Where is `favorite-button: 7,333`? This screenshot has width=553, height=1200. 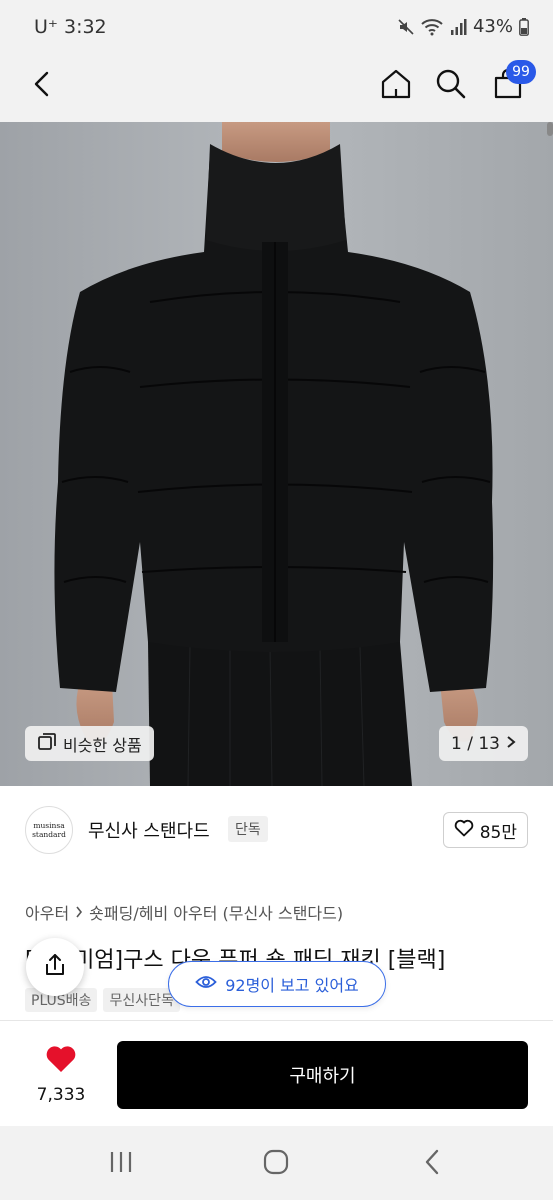
favorite-button: 7,333 is located at coordinates (61, 1075).